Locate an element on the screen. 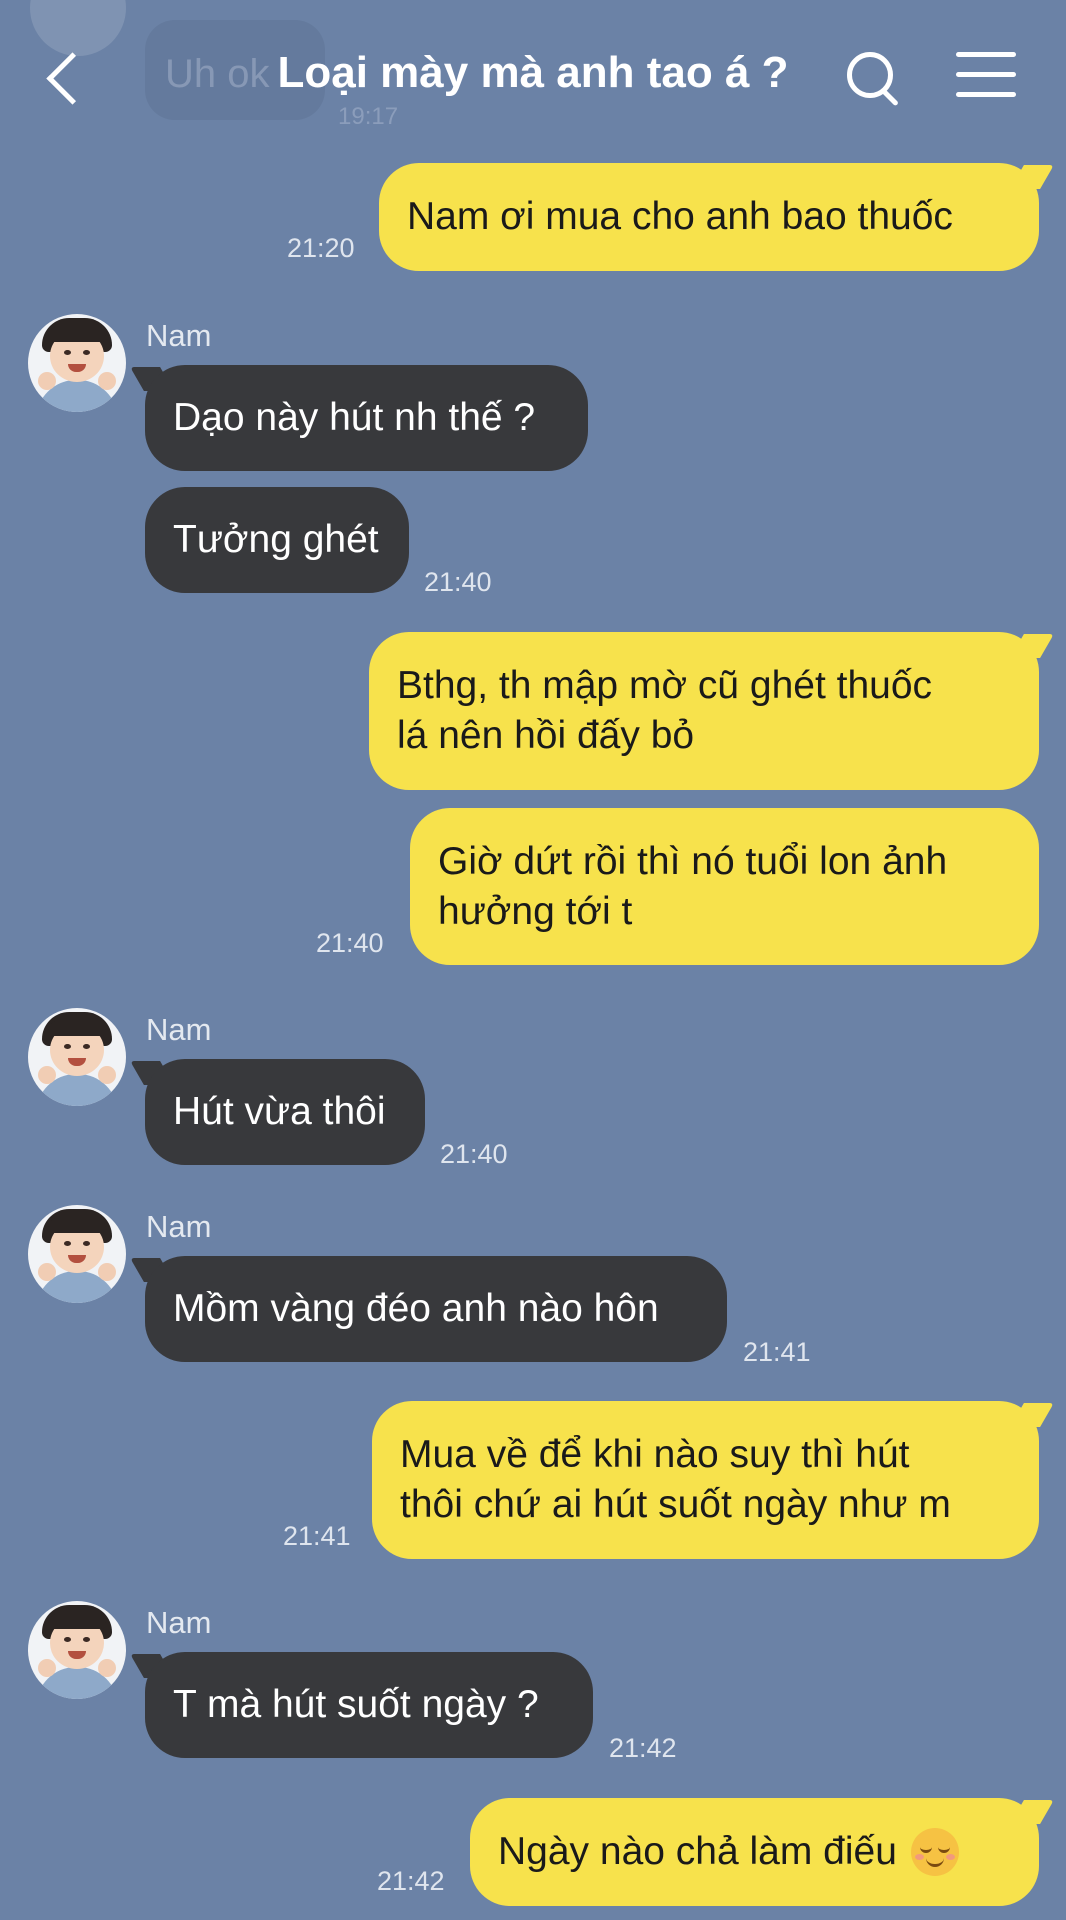 This screenshot has height=1920, width=1066. message-bubble-incoming: Mồm vàng đéo anh nào hôn is located at coordinates (436, 1309).